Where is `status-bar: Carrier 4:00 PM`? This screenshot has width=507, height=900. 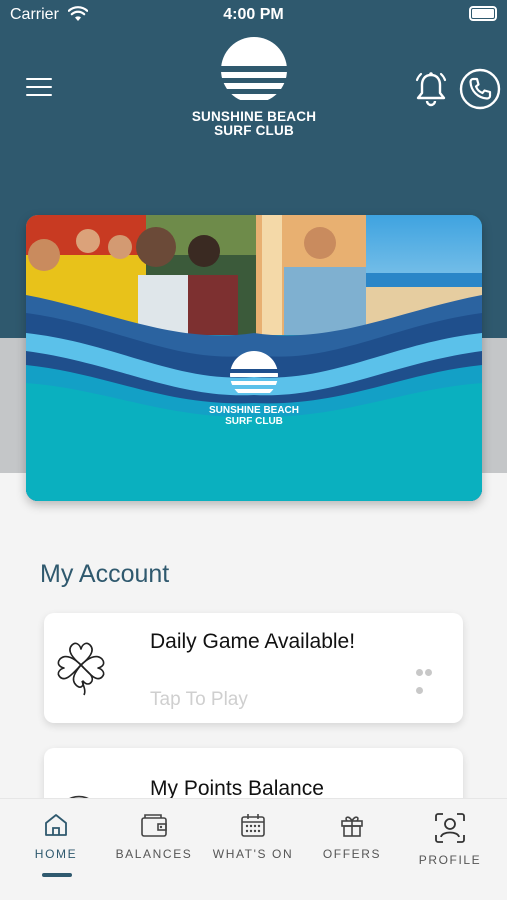
status-bar: Carrier 4:00 PM is located at coordinates (253, 15).